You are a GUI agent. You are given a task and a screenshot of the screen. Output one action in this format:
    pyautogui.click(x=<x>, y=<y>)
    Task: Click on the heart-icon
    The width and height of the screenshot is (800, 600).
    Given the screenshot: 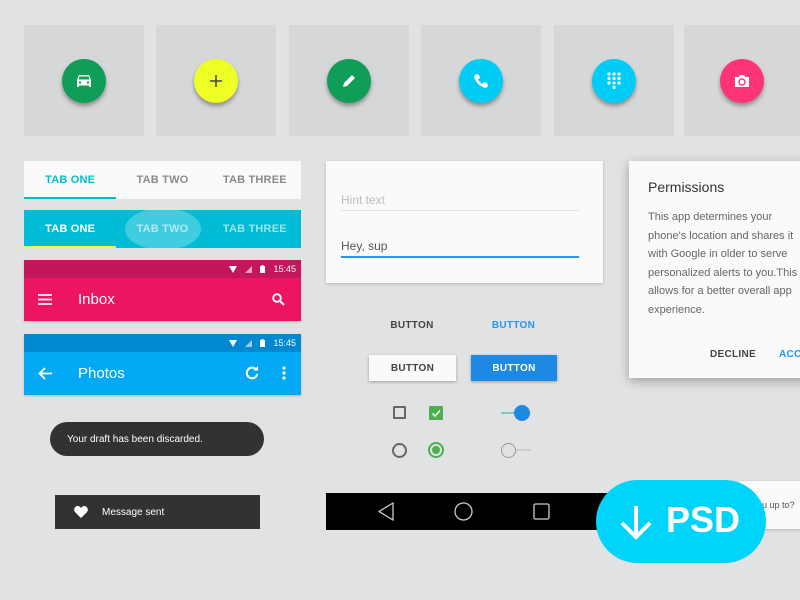 What is the action you would take?
    pyautogui.click(x=81, y=512)
    